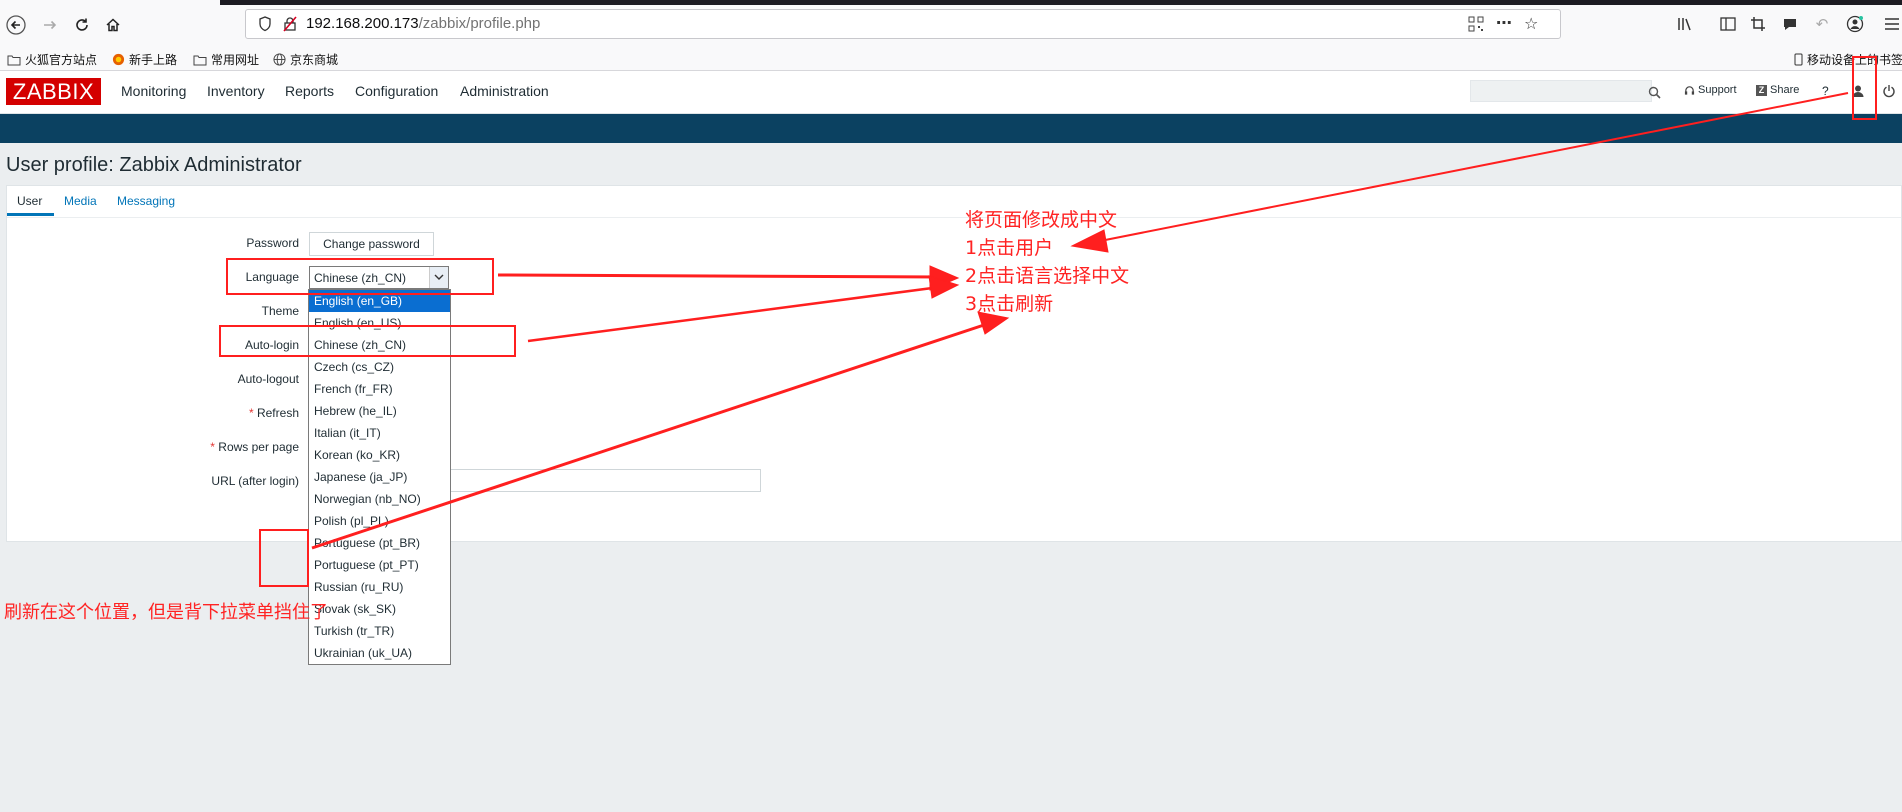 The image size is (1902, 812). Describe the element at coordinates (166, 612) in the screenshot. I see `annotation-bottom-note: 刷新在这个位置，但是背下拉菜单挡住了` at that location.